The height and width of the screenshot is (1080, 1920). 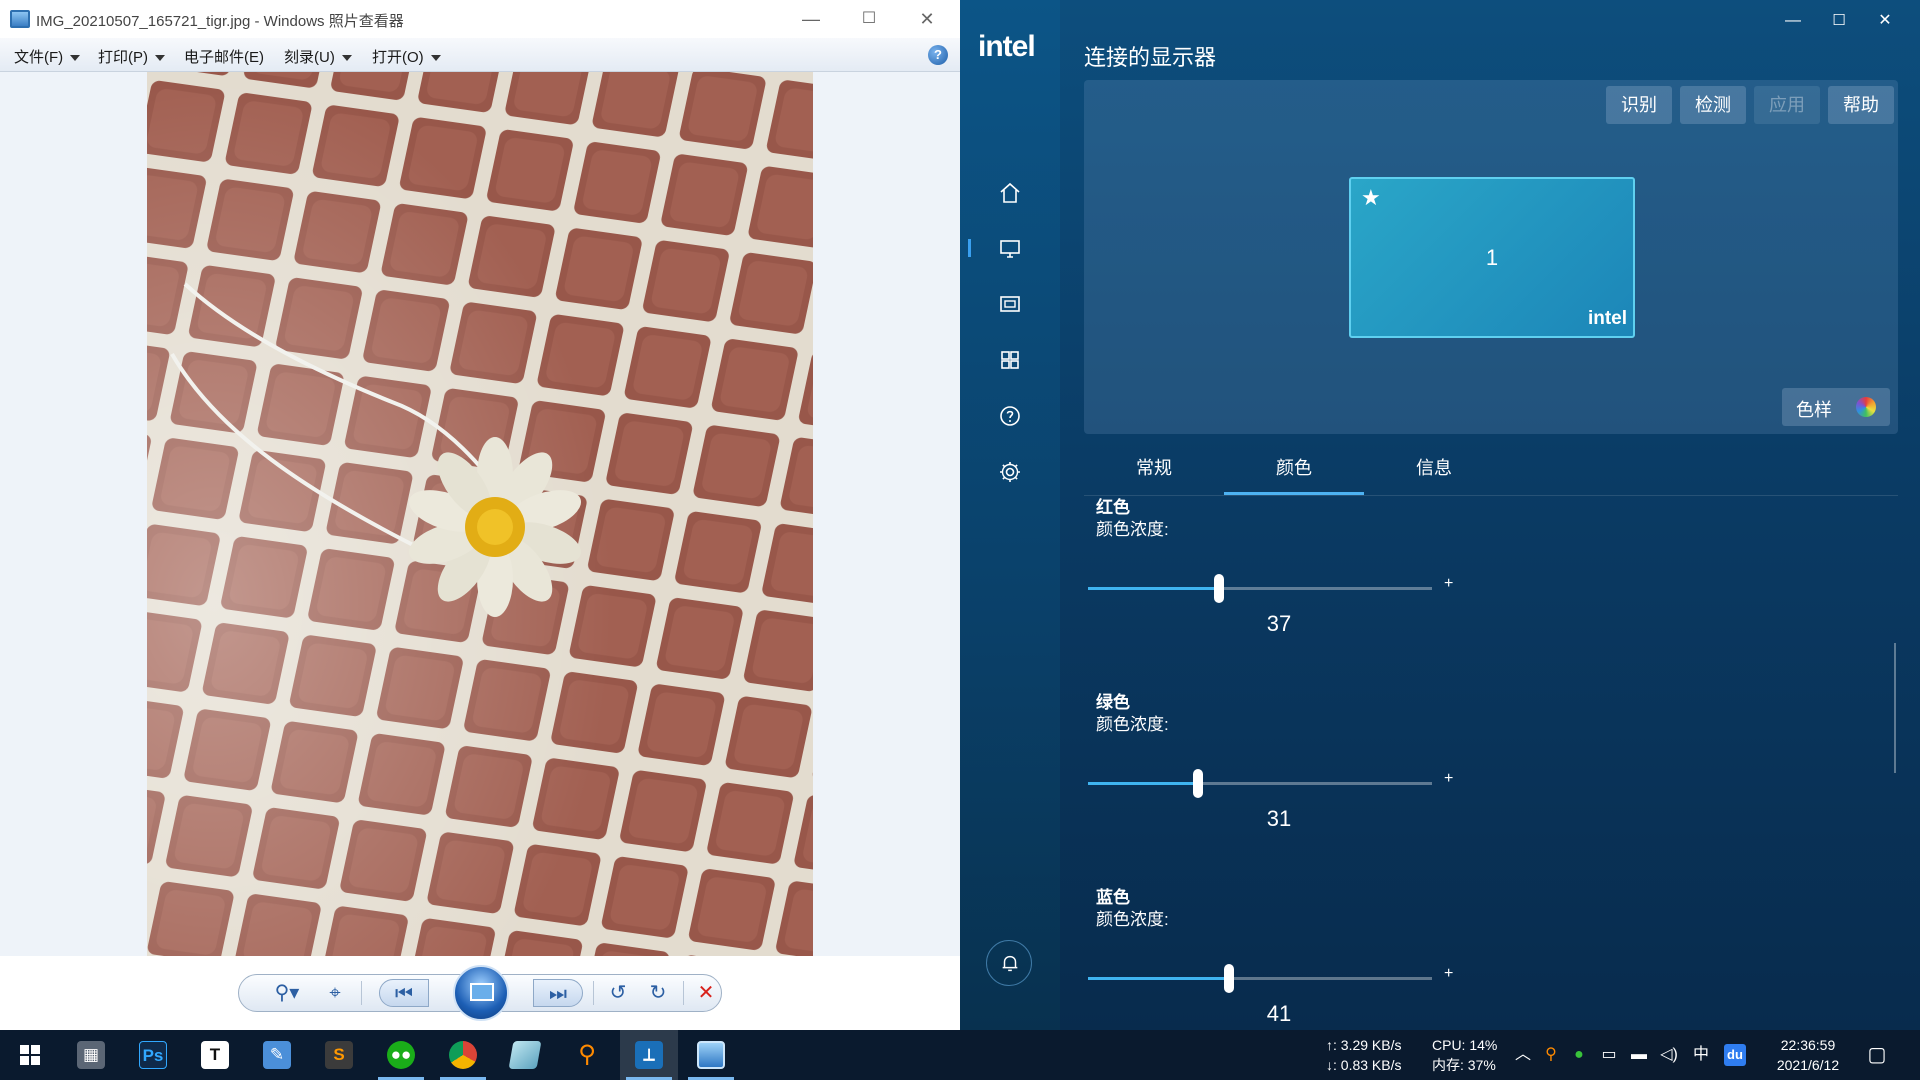 I want to click on rotate-right-icon: ↻, so click(x=658, y=993).